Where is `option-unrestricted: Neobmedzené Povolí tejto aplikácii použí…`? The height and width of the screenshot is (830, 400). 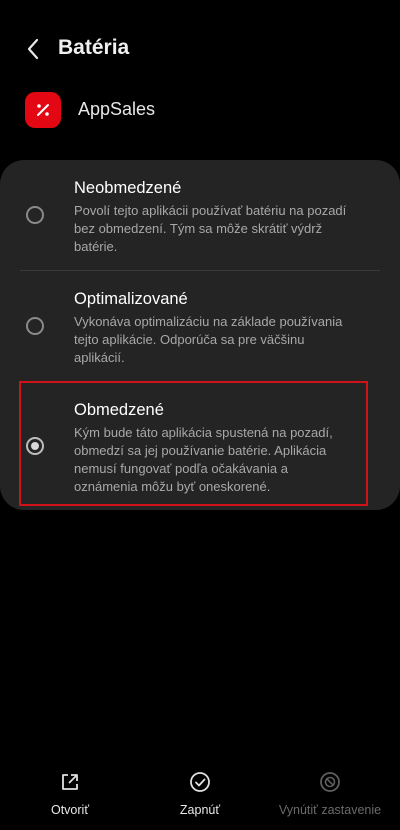
option-unrestricted: Neobmedzené Povolí tejto aplikácii použí… is located at coordinates (200, 215).